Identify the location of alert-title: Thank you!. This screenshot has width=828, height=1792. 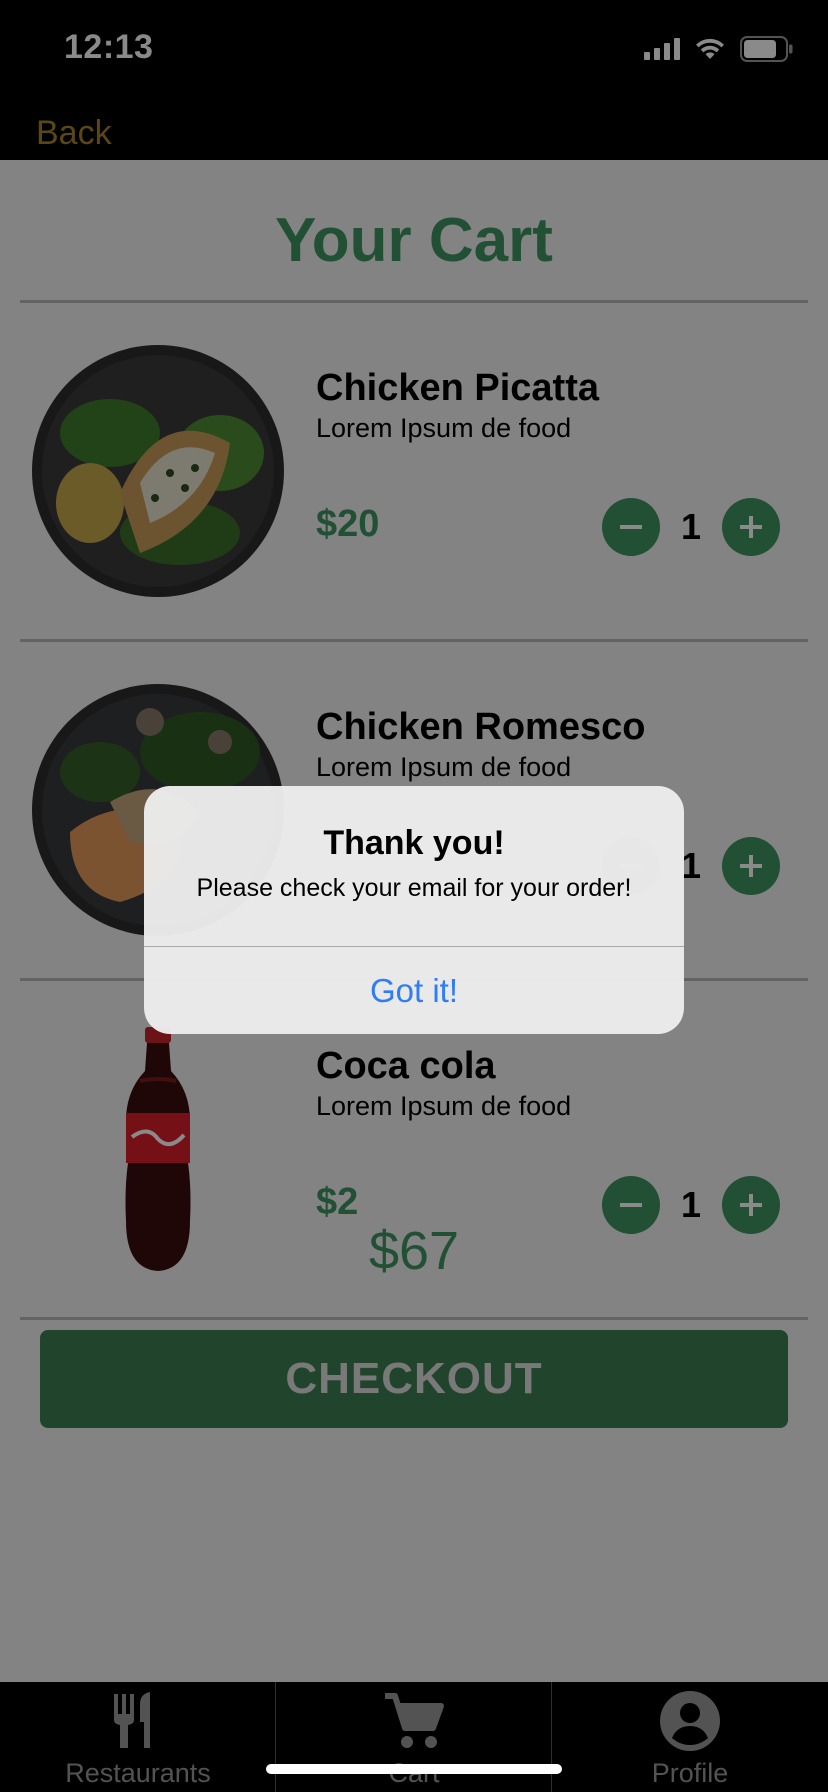
(414, 843).